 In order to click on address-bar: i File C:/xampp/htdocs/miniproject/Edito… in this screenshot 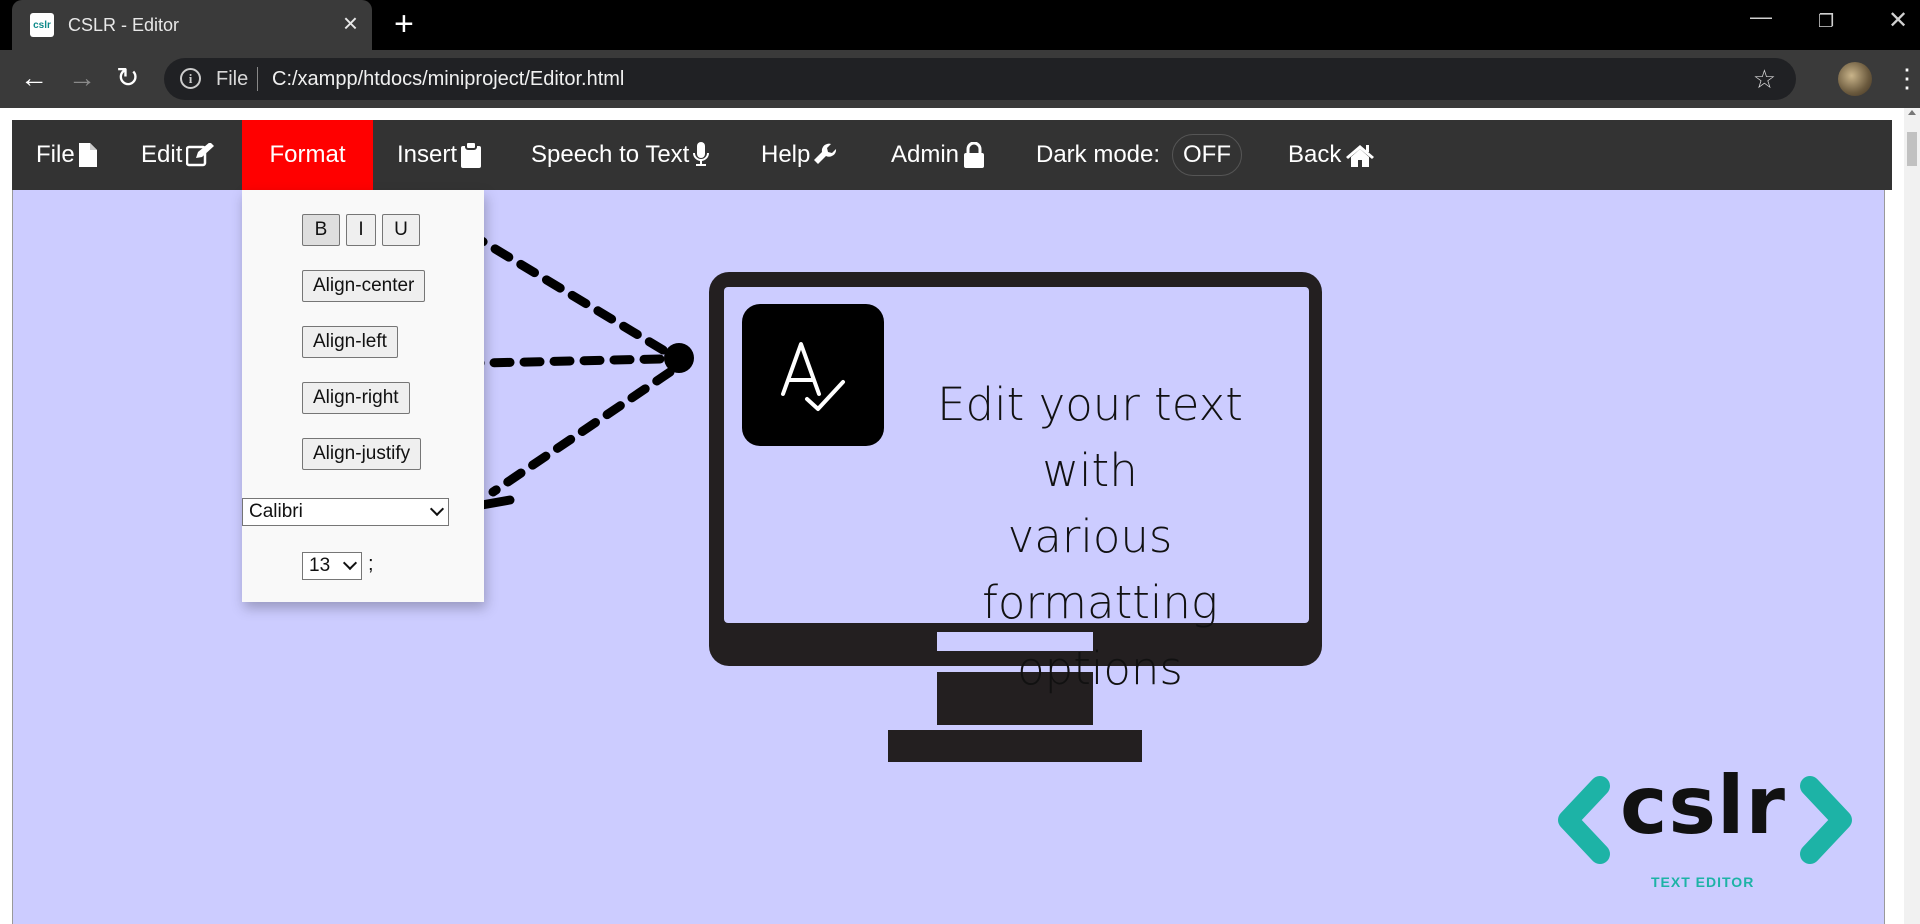, I will do `click(980, 79)`.